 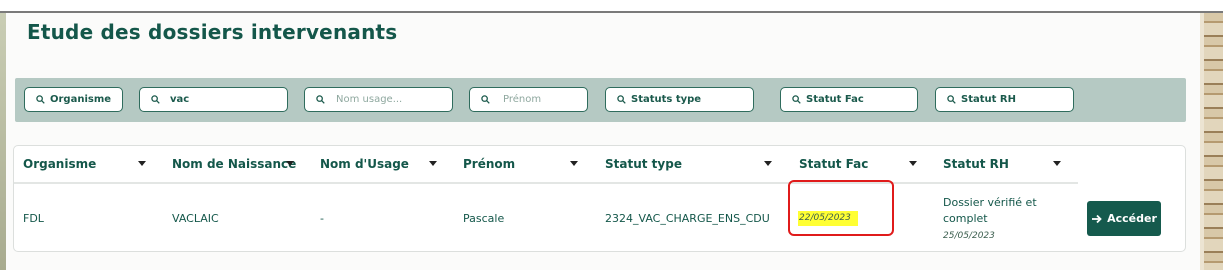 I want to click on column-header-organisme: Organisme, so click(x=59, y=164).